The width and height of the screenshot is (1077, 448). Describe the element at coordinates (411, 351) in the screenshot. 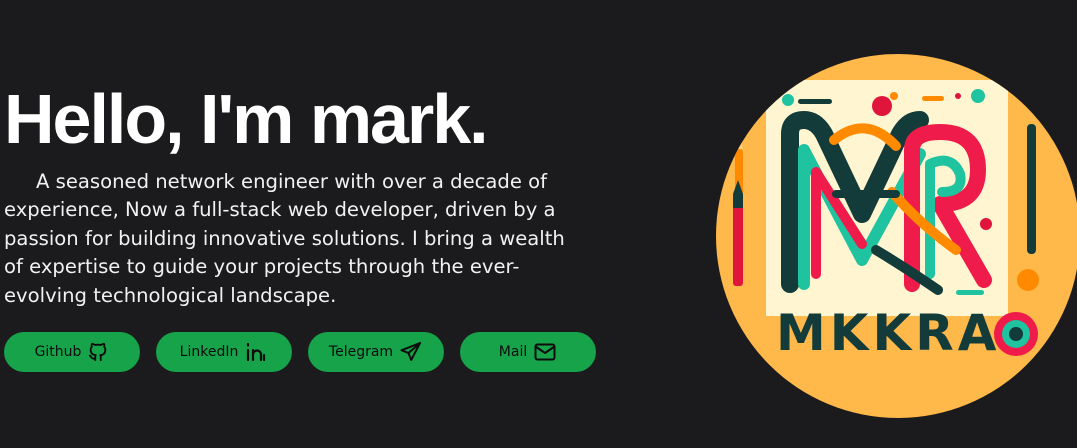

I see `telegram-icon` at that location.